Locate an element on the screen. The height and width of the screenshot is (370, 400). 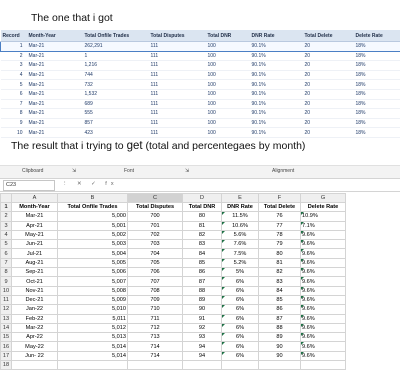
sheet-cell: Jul-21 is located at coordinates (35, 253).